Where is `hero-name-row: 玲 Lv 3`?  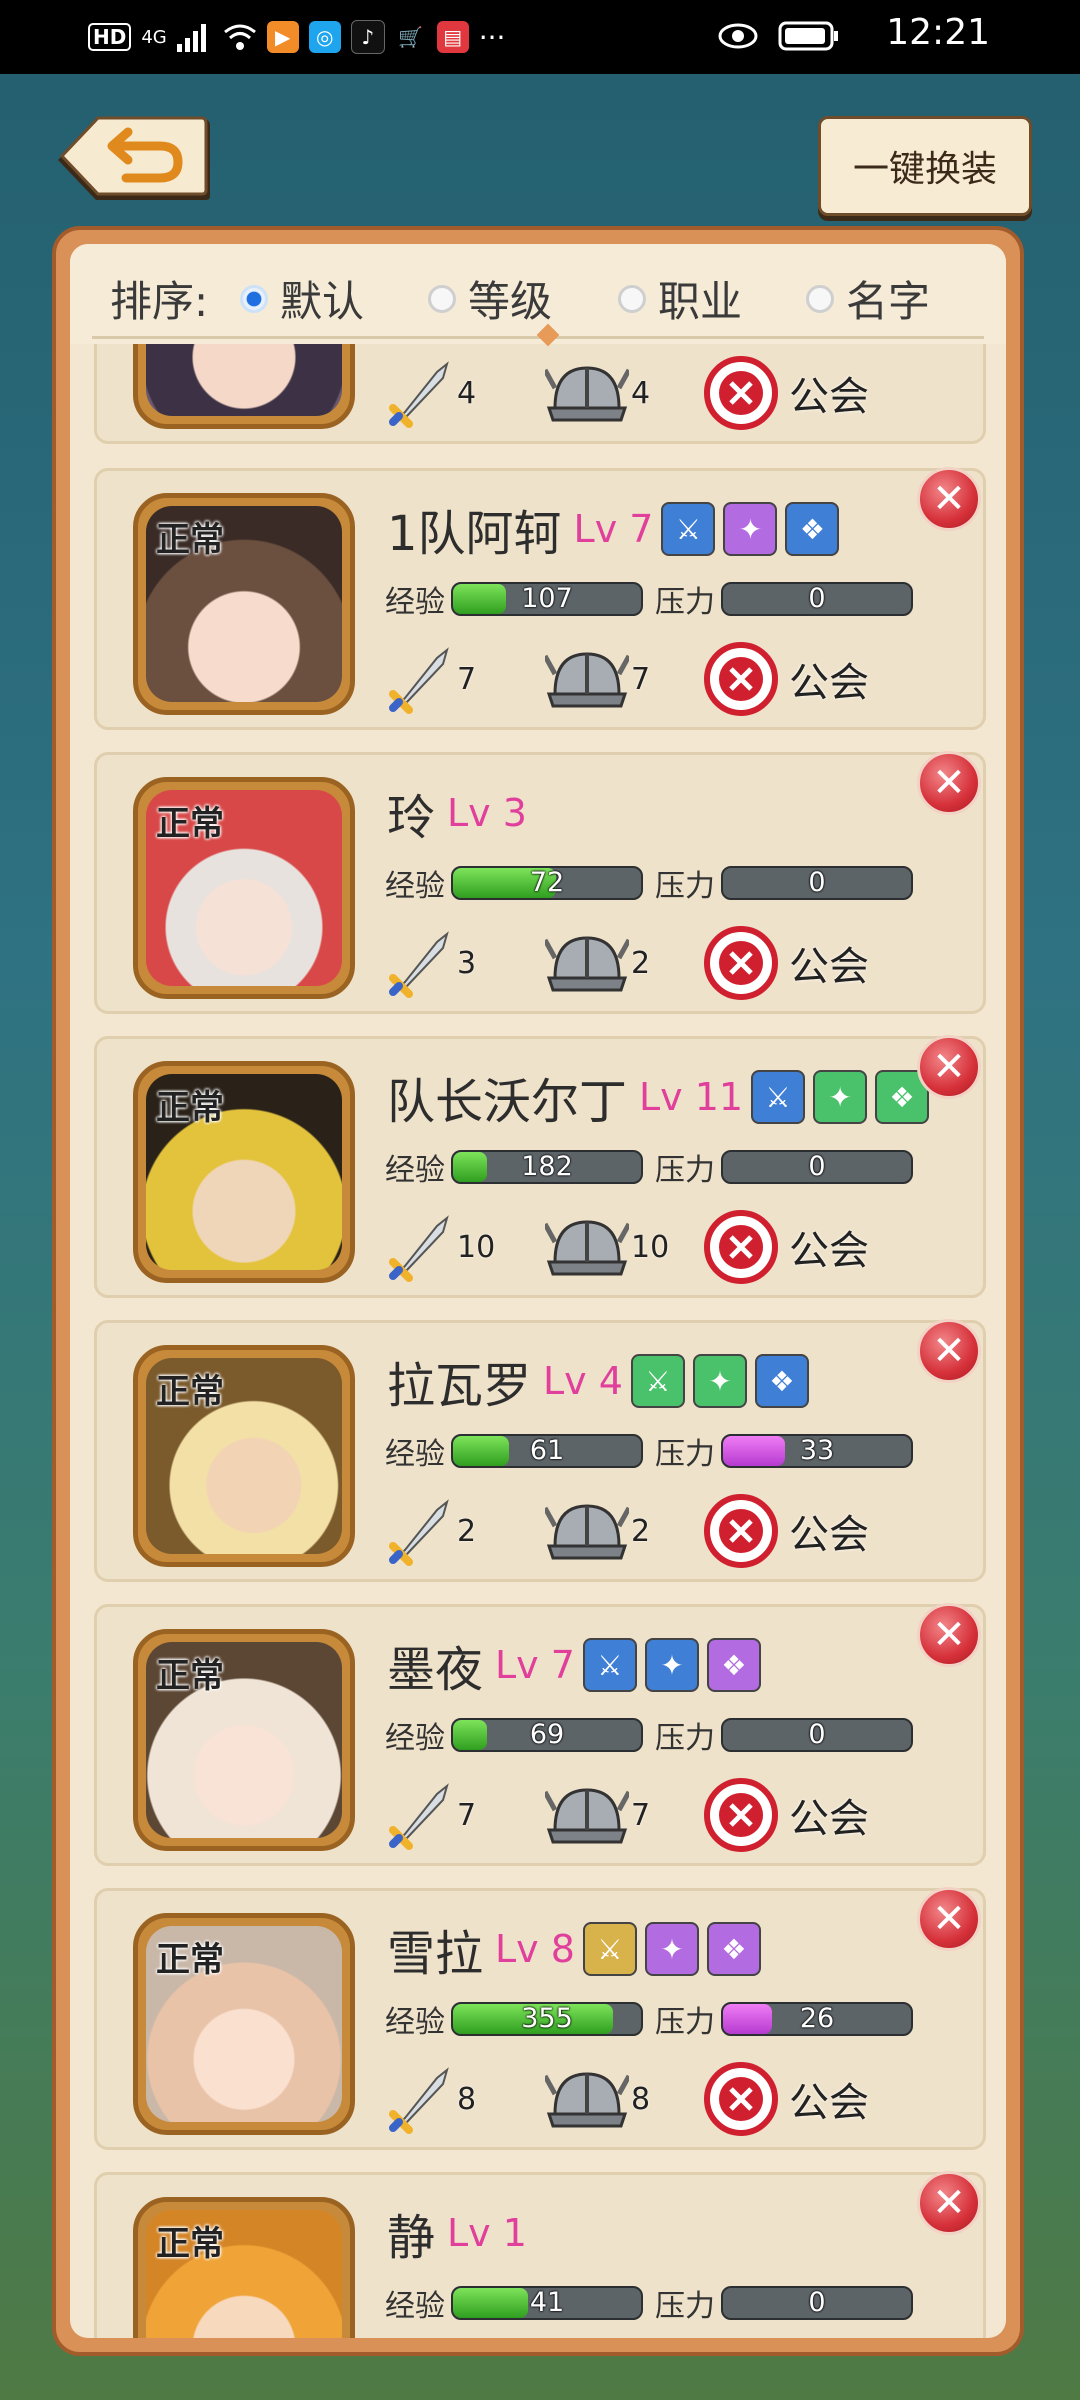 hero-name-row: 玲 Lv 3 is located at coordinates (457, 813).